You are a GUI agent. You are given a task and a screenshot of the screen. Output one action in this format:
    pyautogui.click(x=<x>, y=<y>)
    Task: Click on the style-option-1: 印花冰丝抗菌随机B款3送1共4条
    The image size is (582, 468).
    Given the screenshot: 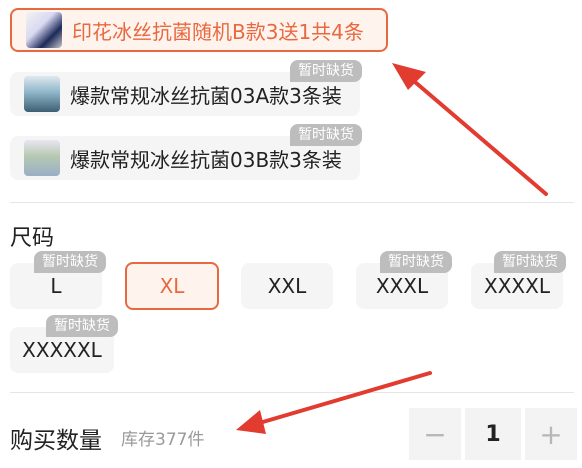 What is the action you would take?
    pyautogui.click(x=199, y=30)
    